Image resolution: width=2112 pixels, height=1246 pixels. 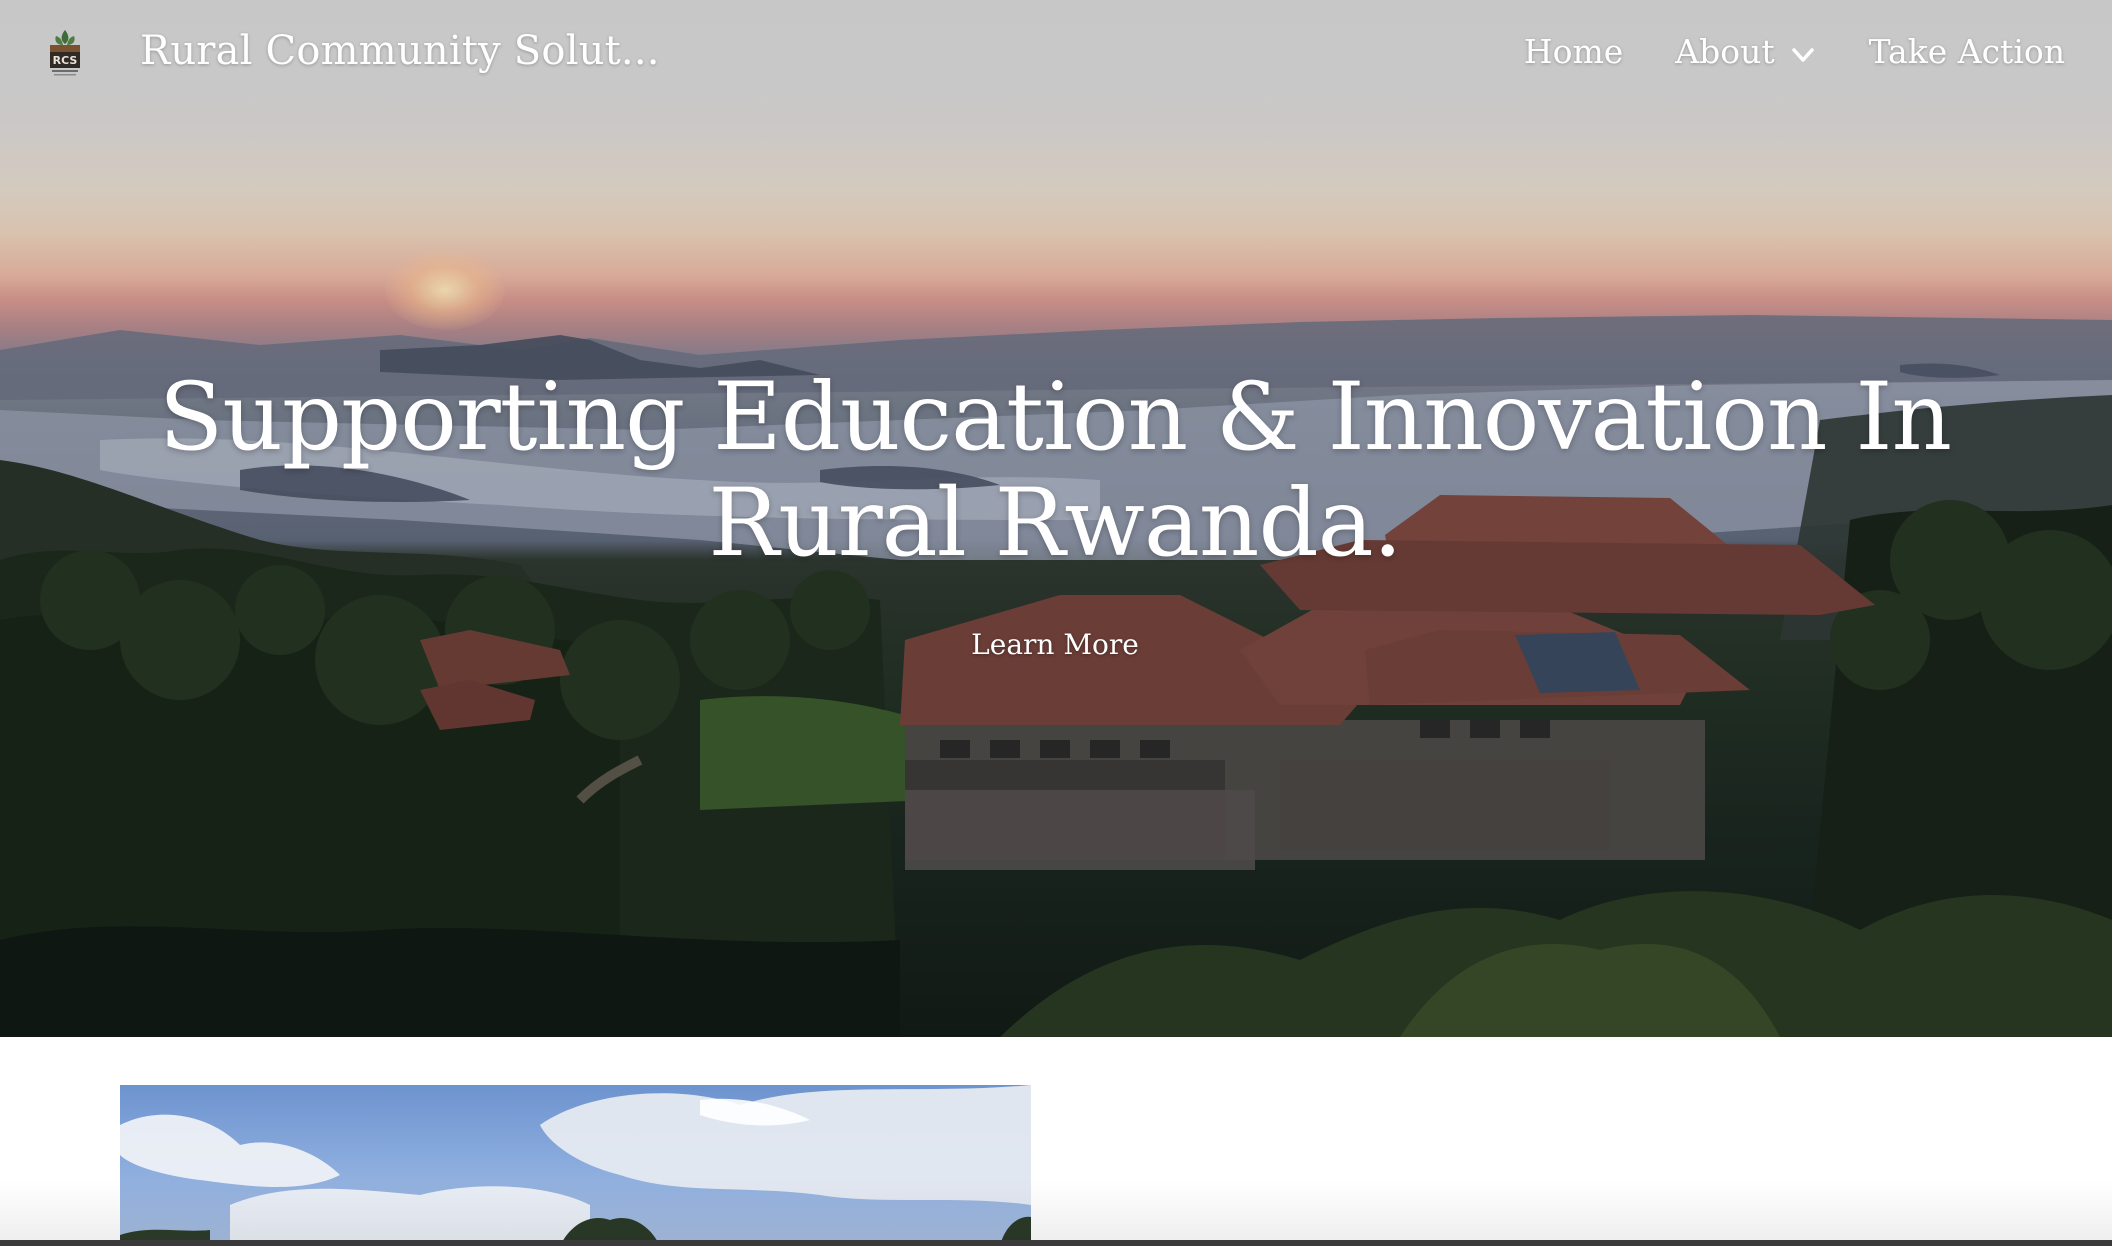 I want to click on browser-bottom-bar, so click(x=1056, y=1243).